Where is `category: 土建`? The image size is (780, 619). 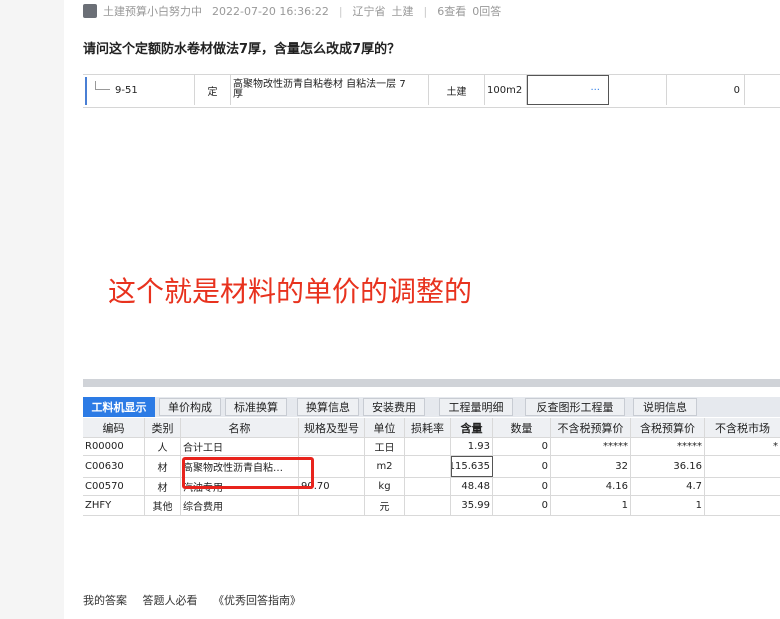
category: 土建 is located at coordinates (402, 11).